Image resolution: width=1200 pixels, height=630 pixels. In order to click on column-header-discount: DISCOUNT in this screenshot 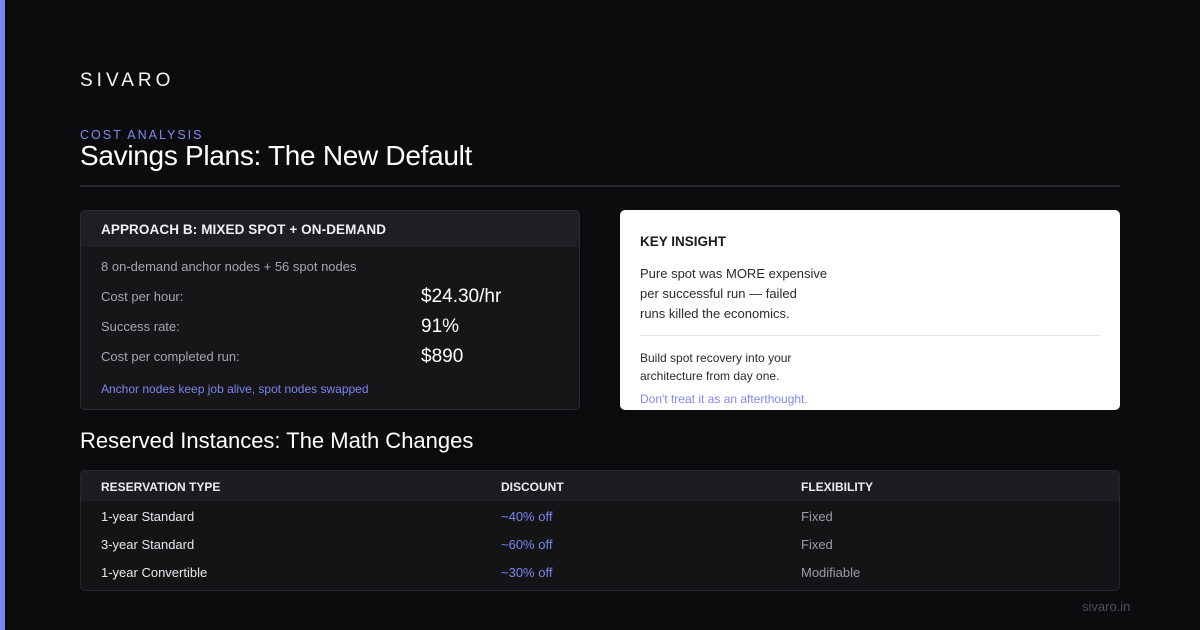, I will do `click(532, 487)`.